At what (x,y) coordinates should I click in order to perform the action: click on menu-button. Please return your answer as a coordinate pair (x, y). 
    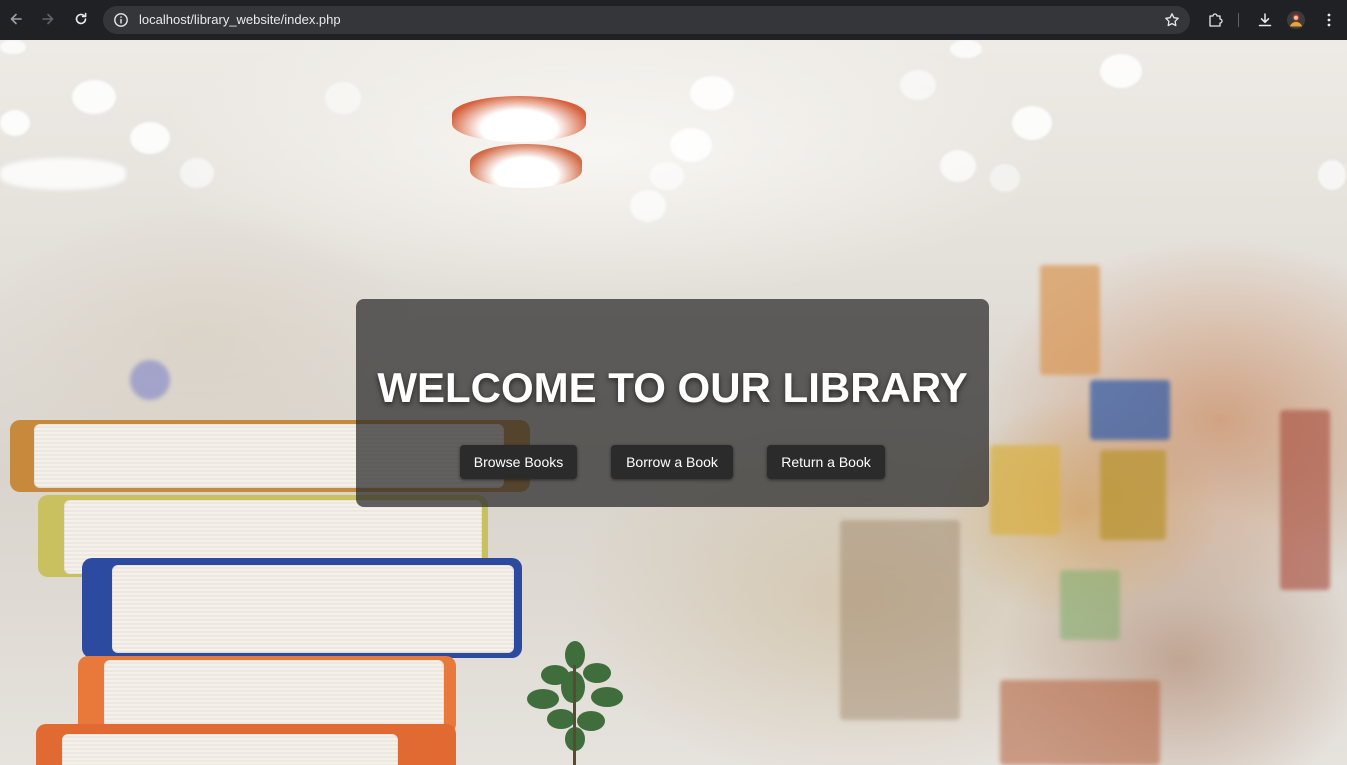
    Looking at the image, I should click on (1329, 20).